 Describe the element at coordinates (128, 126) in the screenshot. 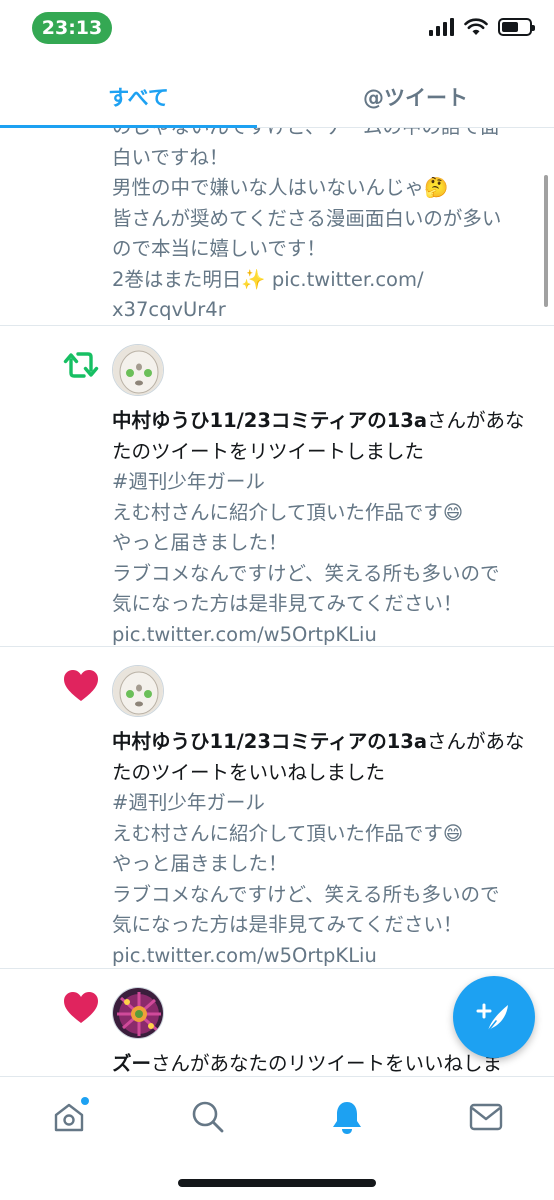

I see `active-tab-indicator` at that location.